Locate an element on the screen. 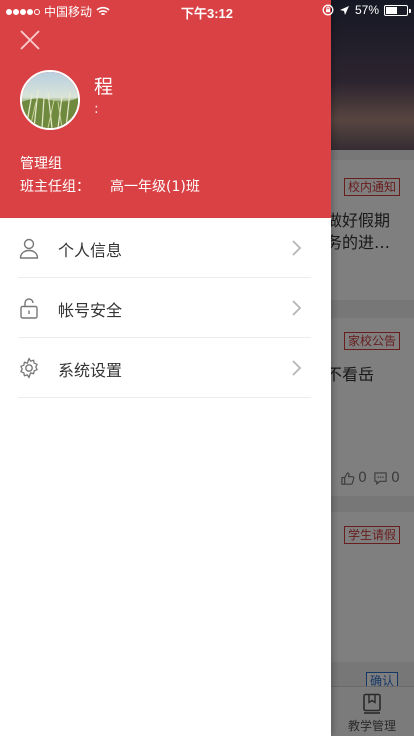 This screenshot has height=736, width=414. head-teacher-class: 高一年级(1)班 is located at coordinates (155, 187).